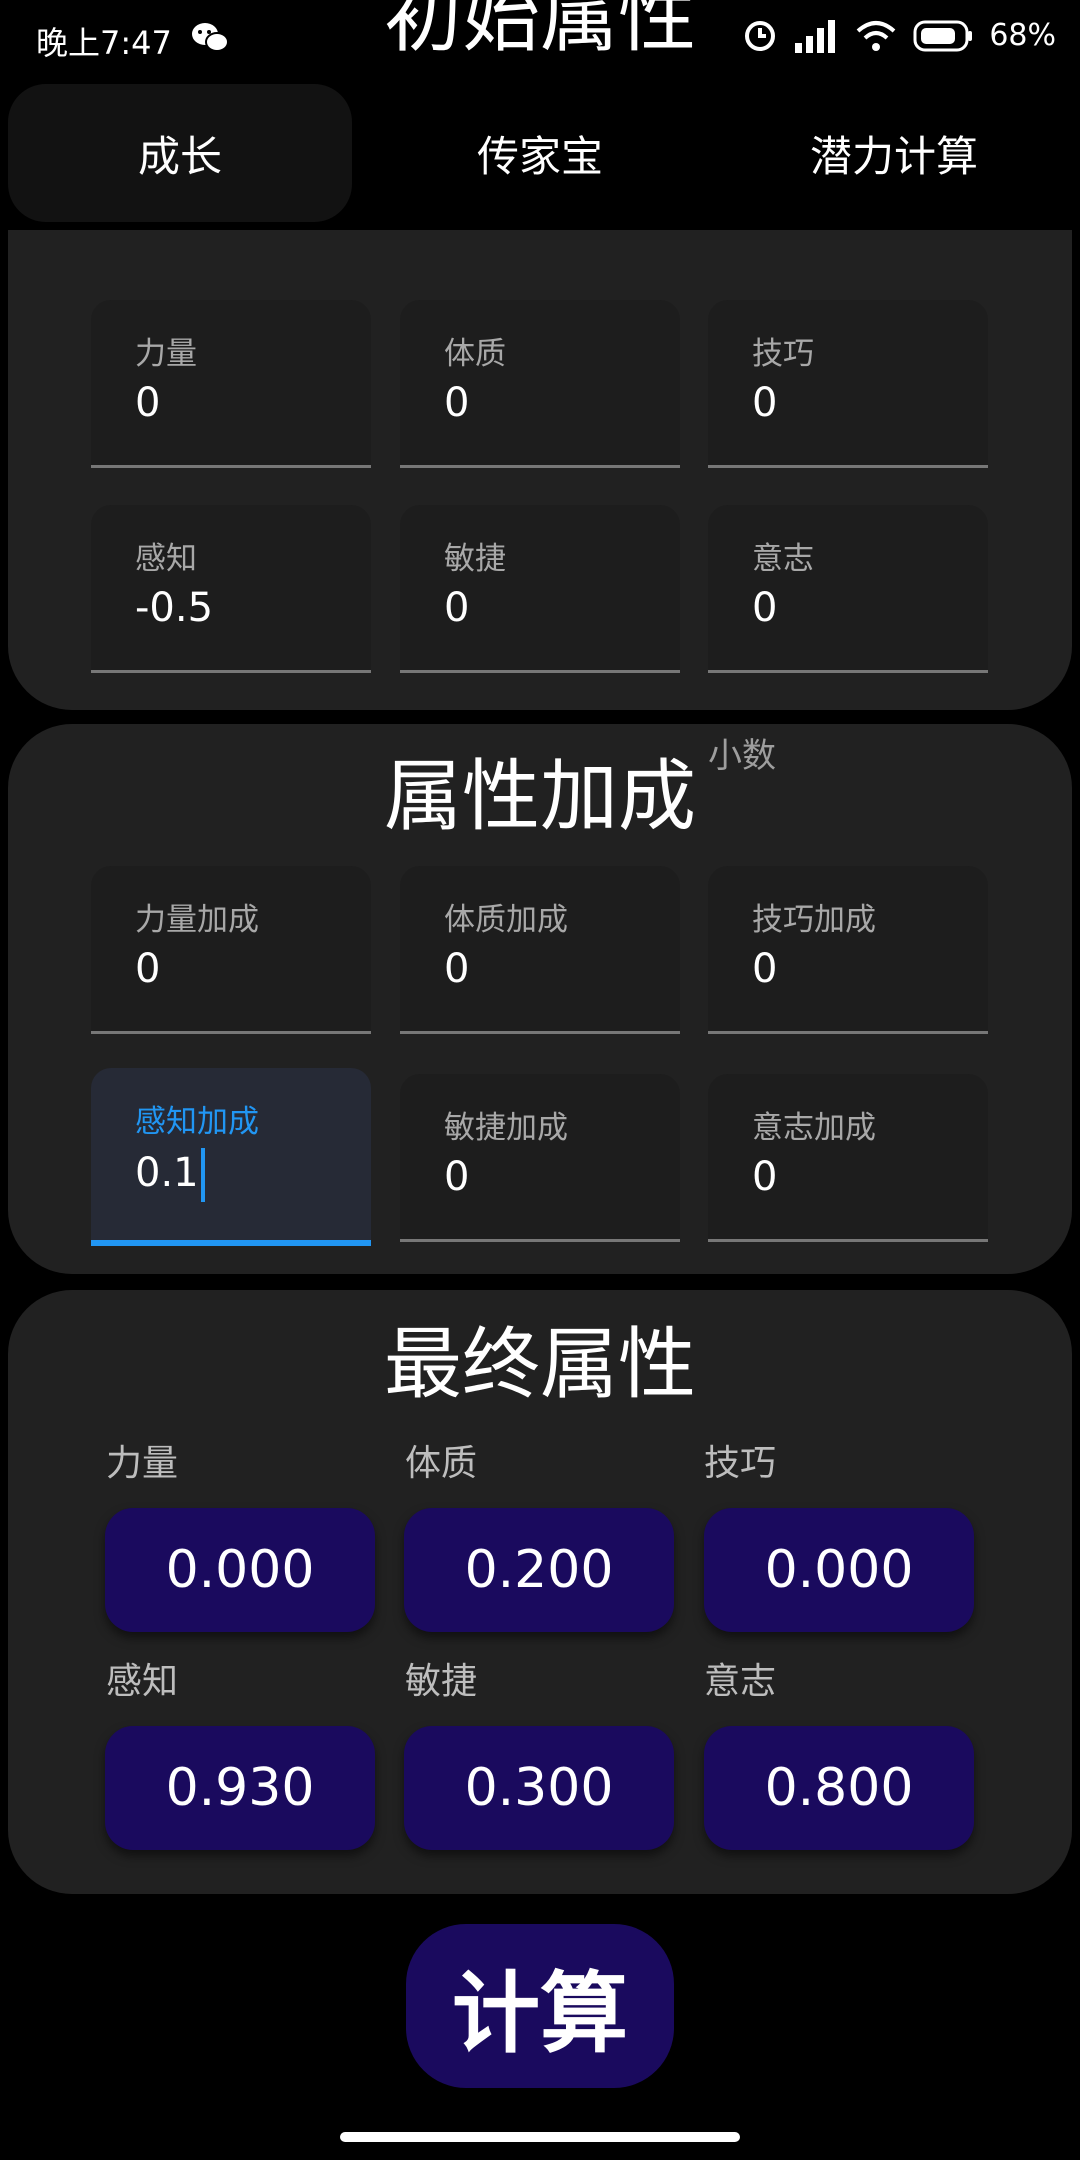 The width and height of the screenshot is (1080, 2160). Describe the element at coordinates (540, 589) in the screenshot. I see `agility-input: 敏捷 0` at that location.